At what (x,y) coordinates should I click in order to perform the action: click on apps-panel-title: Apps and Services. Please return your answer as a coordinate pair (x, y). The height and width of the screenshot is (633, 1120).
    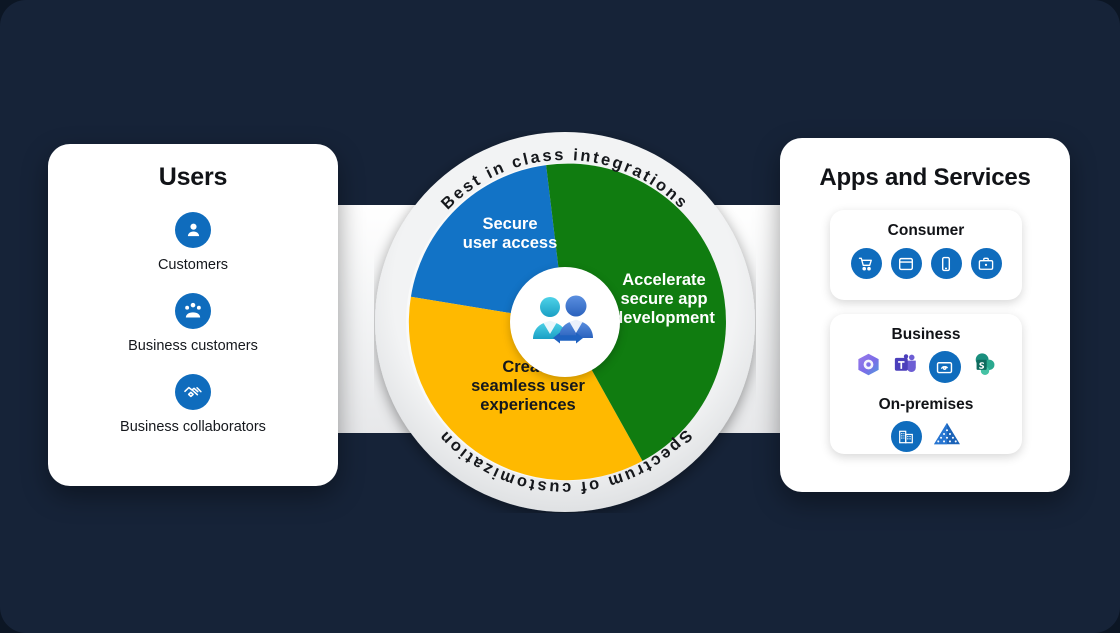
    Looking at the image, I should click on (925, 177).